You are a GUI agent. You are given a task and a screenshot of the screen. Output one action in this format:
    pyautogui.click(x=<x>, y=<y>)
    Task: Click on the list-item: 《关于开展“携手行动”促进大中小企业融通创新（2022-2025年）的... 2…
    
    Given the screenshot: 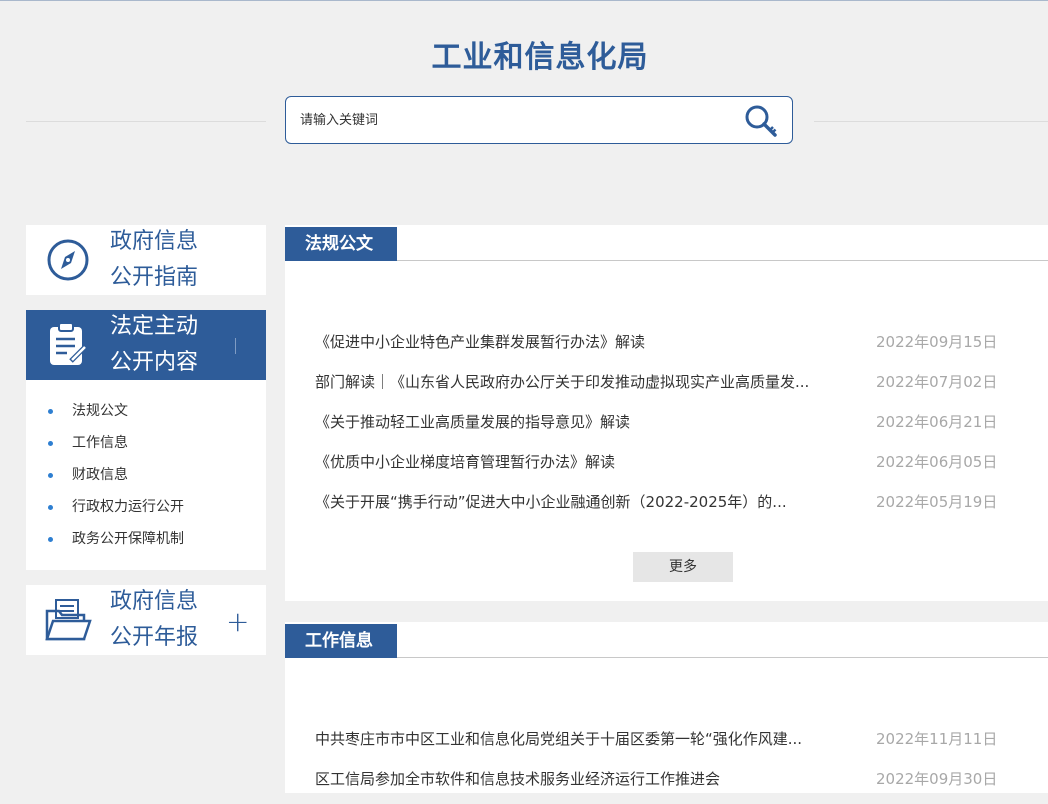 What is the action you would take?
    pyautogui.click(x=681, y=507)
    